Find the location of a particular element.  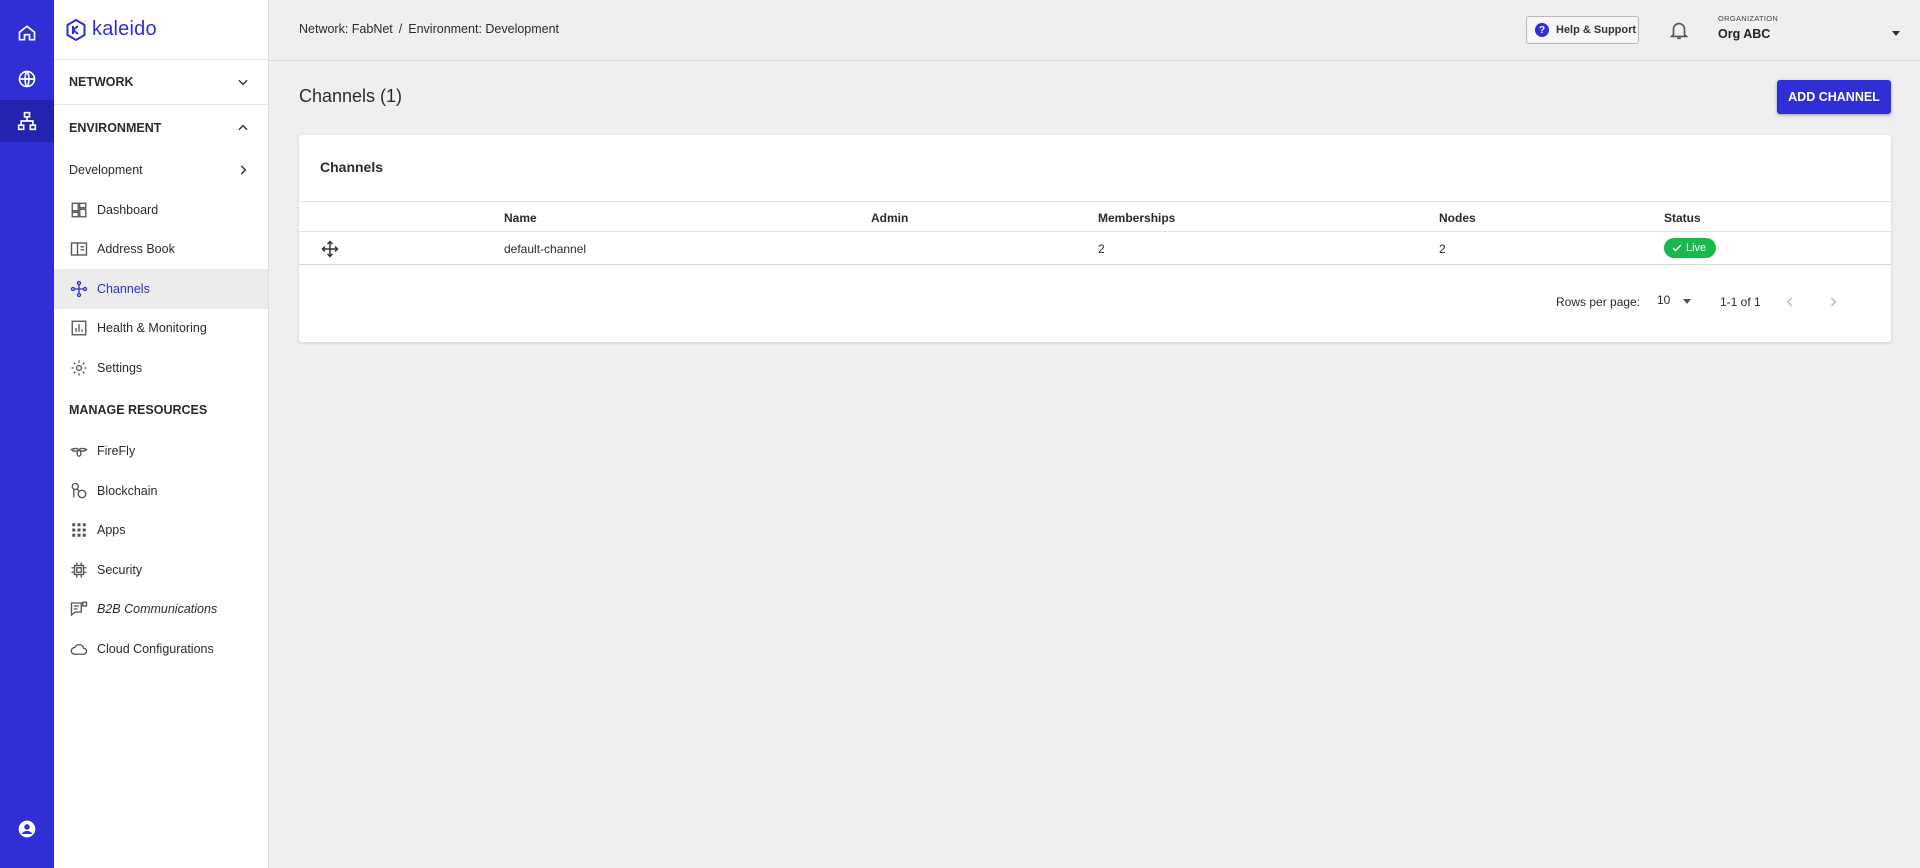

chevron-left-icon is located at coordinates (1789, 302).